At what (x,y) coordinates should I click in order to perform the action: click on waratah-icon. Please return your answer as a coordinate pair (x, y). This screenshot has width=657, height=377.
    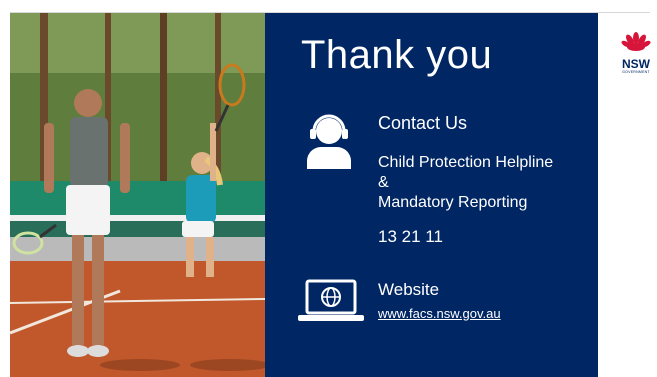
    Looking at the image, I should click on (636, 41).